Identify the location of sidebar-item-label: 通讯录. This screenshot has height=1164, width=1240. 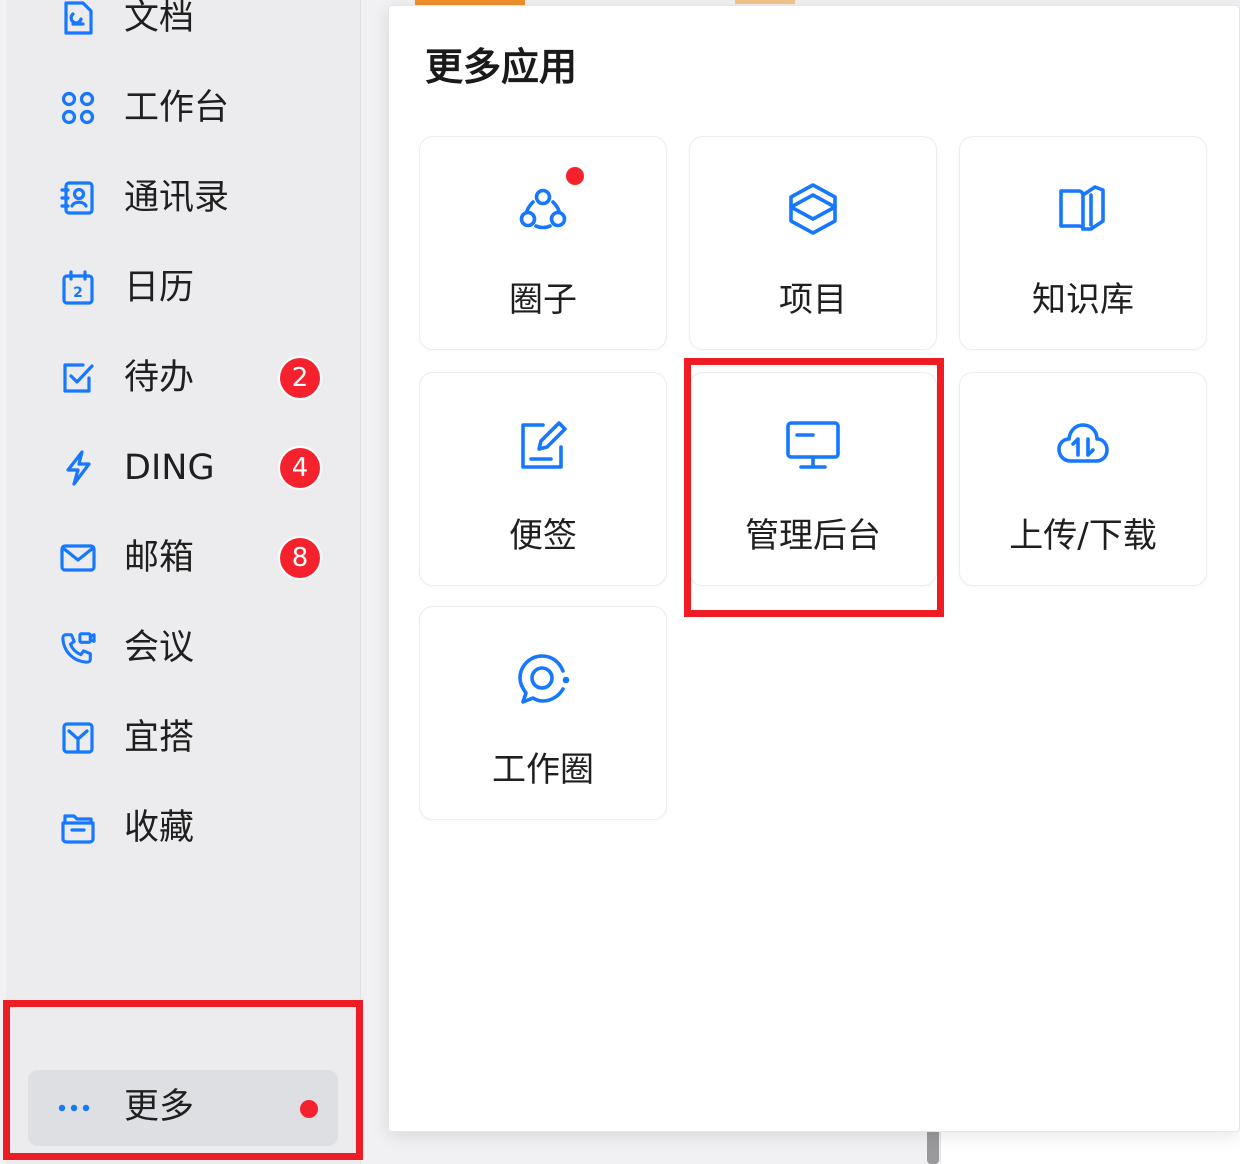
(177, 197).